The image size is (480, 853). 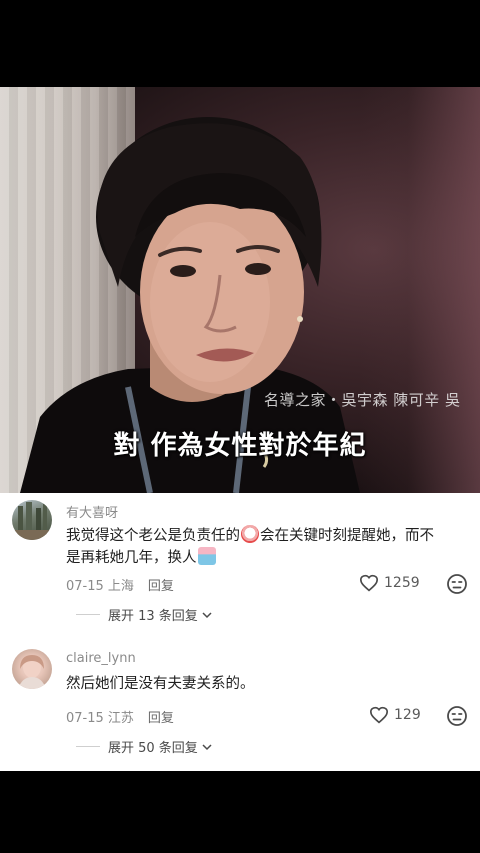 What do you see at coordinates (153, 616) in the screenshot?
I see `expand-replies-label: 展开 13 条回复` at bounding box center [153, 616].